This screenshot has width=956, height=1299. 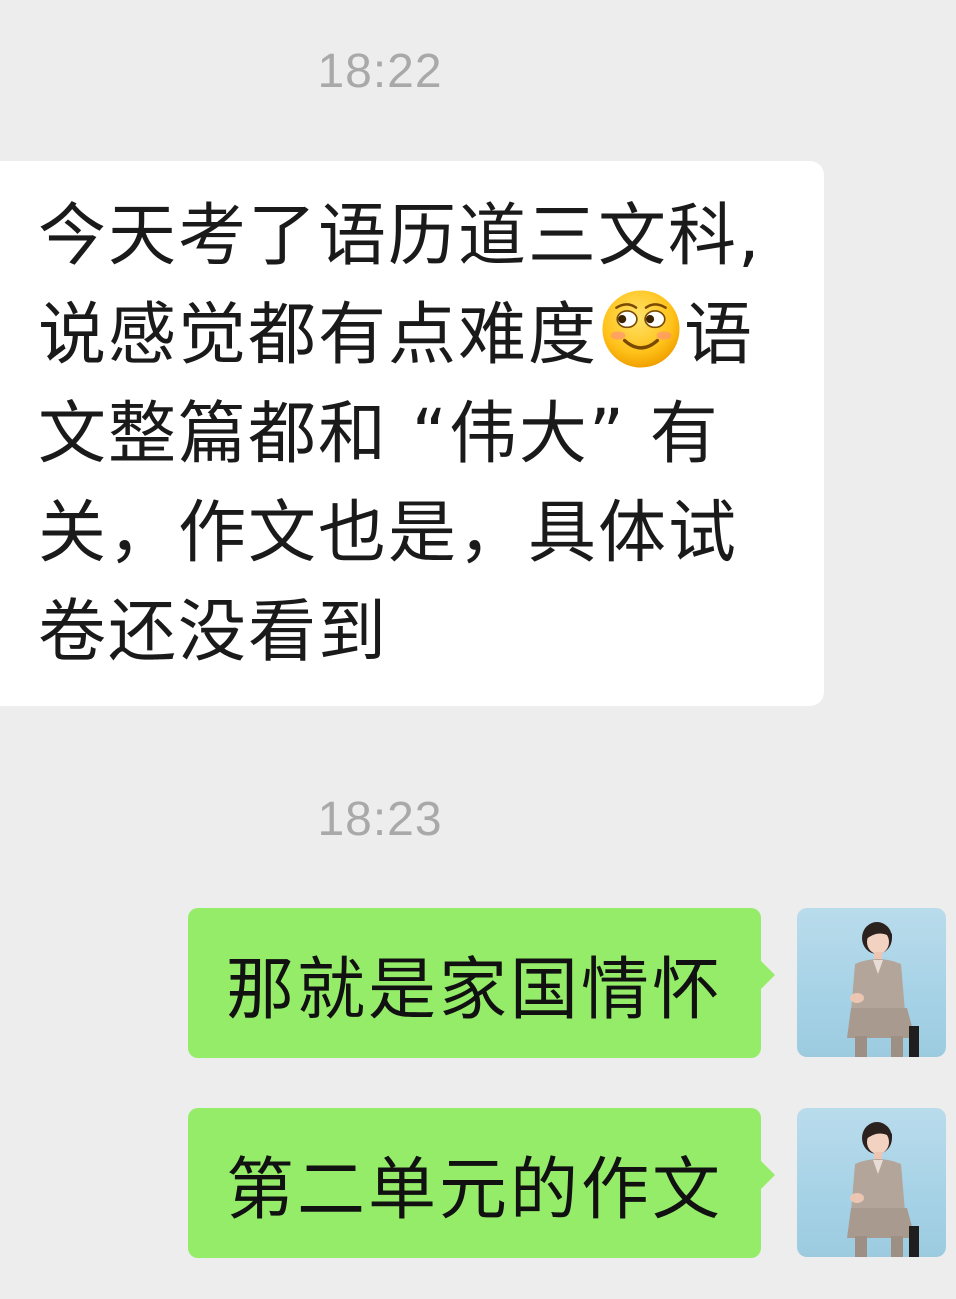 I want to click on message-line-segment: 语, so click(x=719, y=335).